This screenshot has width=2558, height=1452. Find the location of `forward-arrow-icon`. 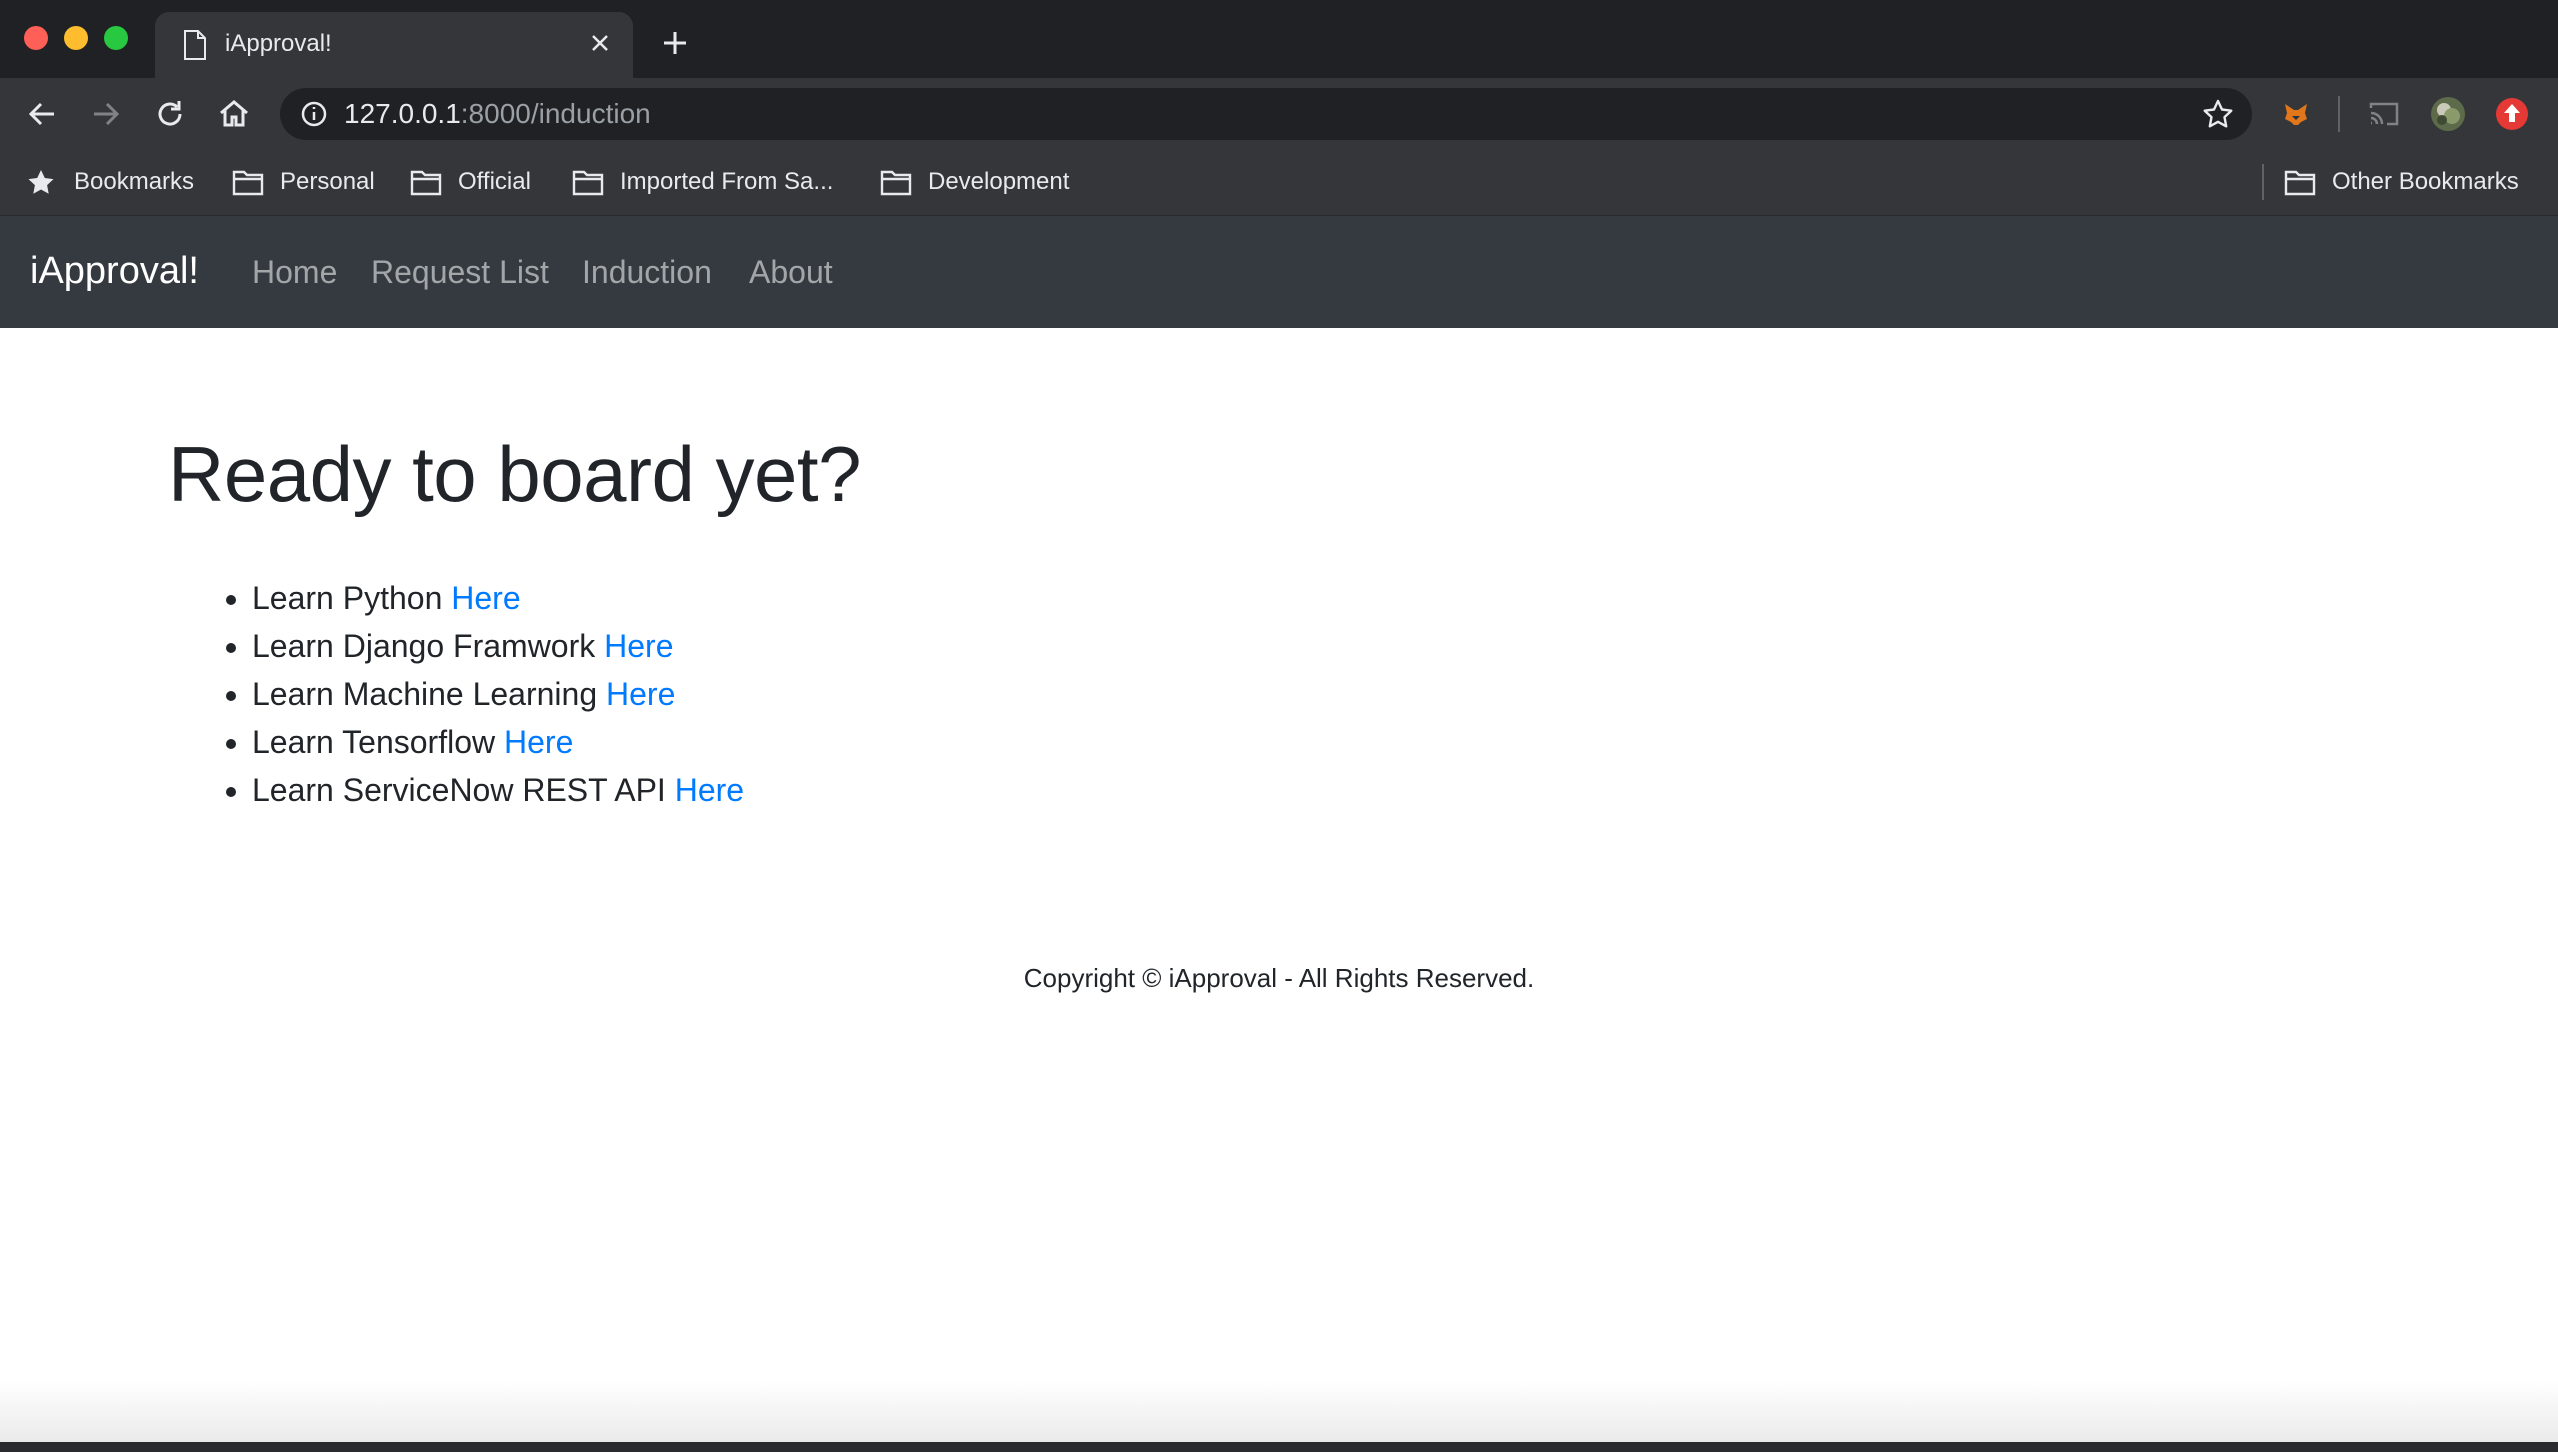

forward-arrow-icon is located at coordinates (106, 114).